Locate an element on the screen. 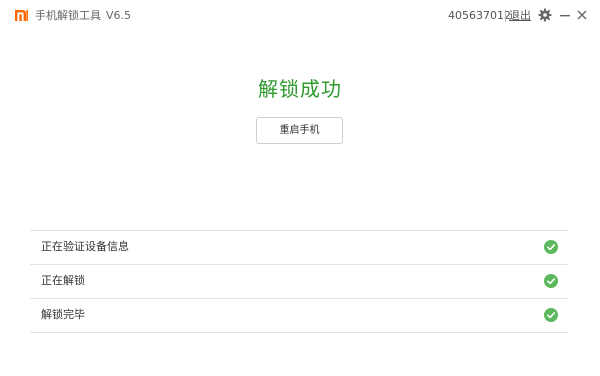  step-label: 正在解锁 is located at coordinates (63, 280).